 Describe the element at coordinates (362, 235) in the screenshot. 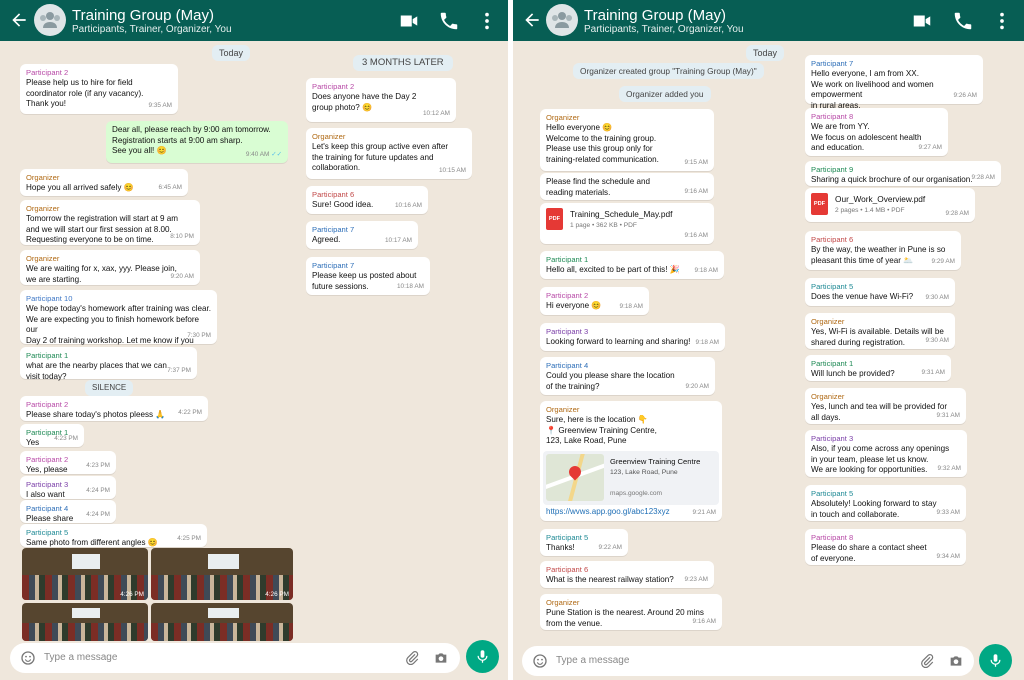

I see `message-bubble: Participant 7 Agreed. 10:17 AM` at that location.